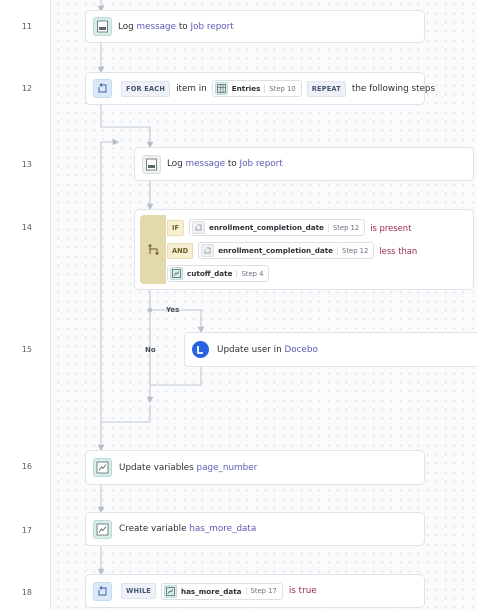 The height and width of the screenshot is (610, 477). Describe the element at coordinates (303, 591) in the screenshot. I see `condition-operator: is true` at that location.